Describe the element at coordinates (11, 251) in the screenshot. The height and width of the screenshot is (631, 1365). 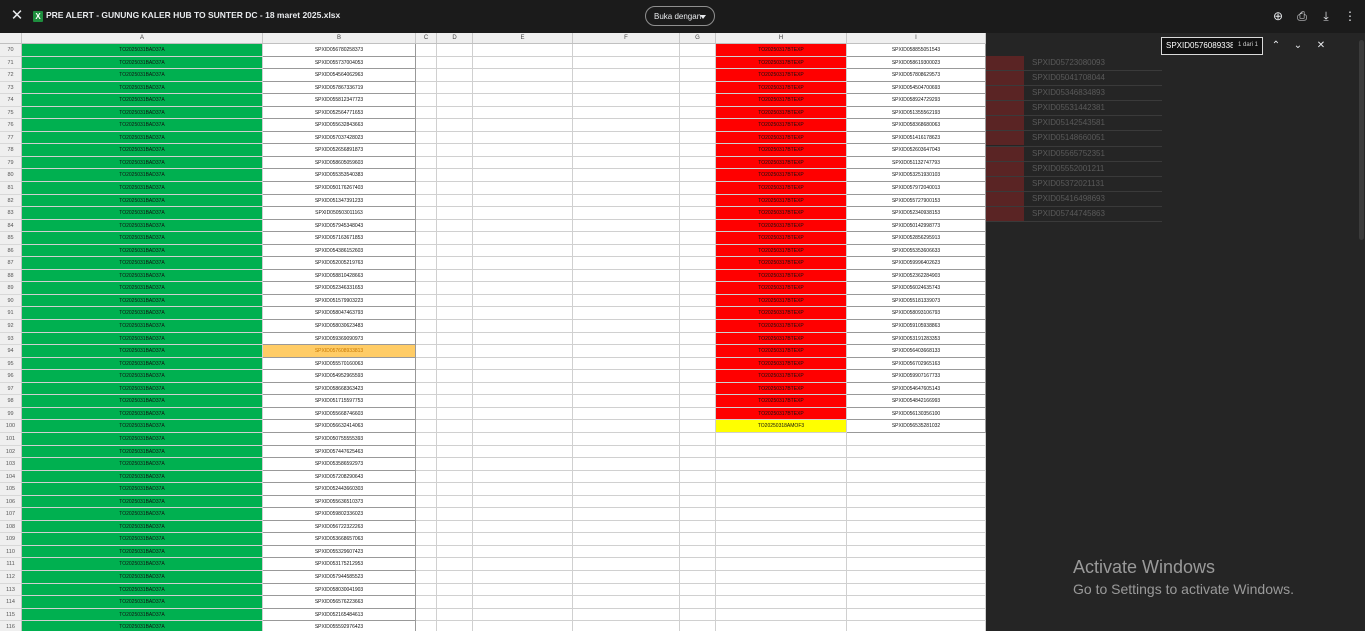
I see `row-number: 86` at that location.